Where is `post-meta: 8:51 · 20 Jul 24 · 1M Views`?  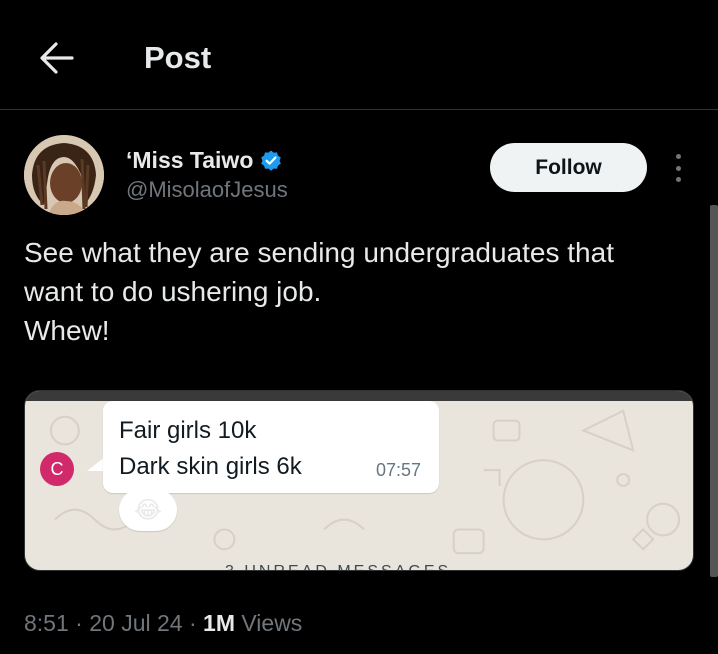 post-meta: 8:51 · 20 Jul 24 · 1M Views is located at coordinates (163, 623).